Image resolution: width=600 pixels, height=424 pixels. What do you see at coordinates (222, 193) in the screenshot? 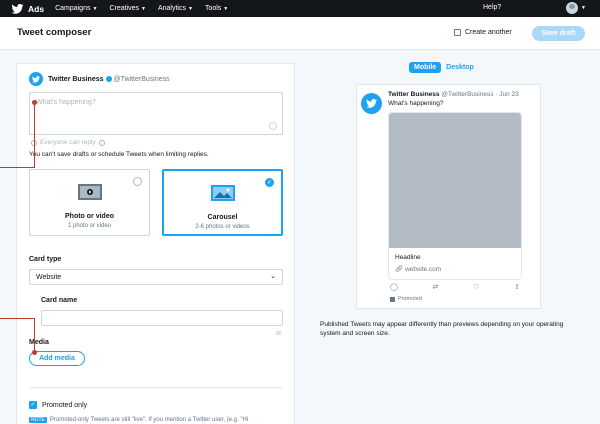
I see `carousel-icon` at bounding box center [222, 193].